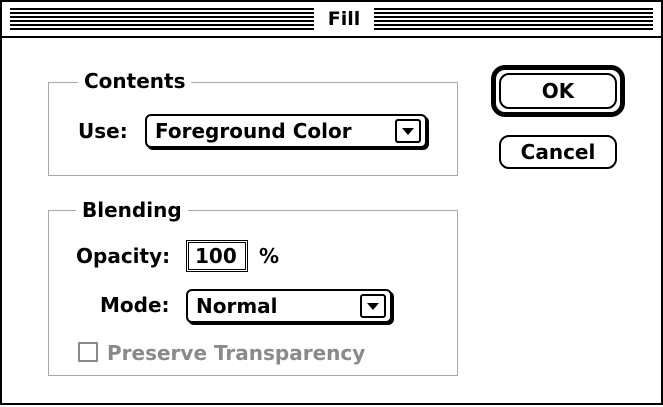  What do you see at coordinates (135, 305) in the screenshot?
I see `mode-label: Mode:` at bounding box center [135, 305].